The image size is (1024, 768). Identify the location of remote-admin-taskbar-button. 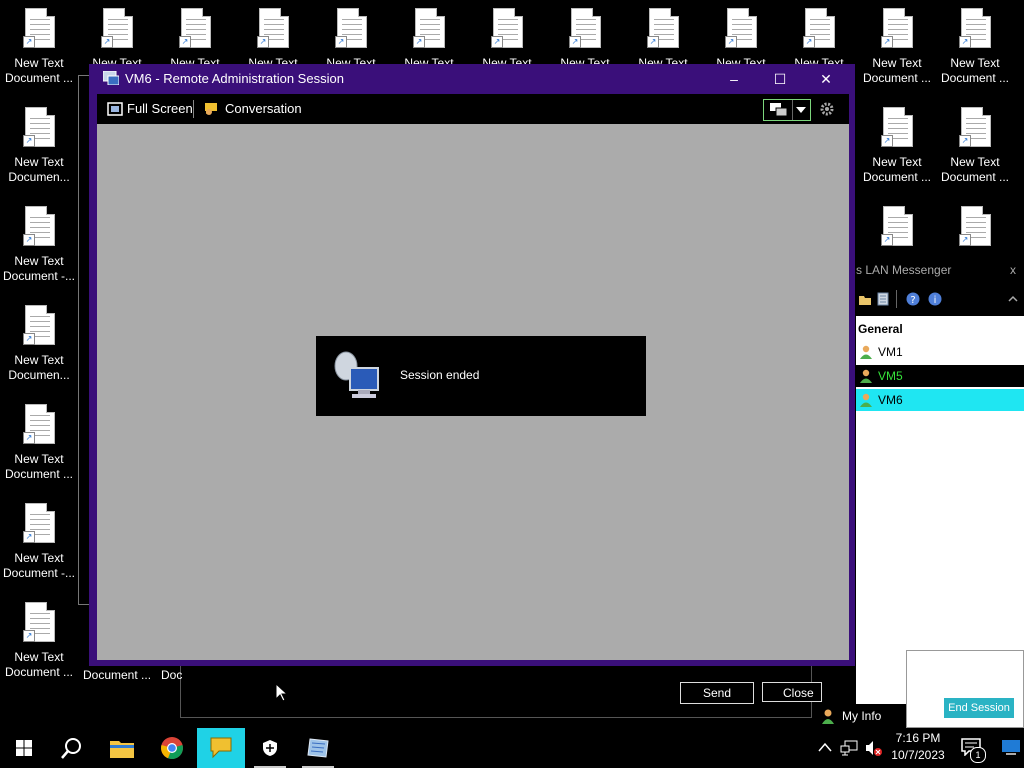
(318, 748).